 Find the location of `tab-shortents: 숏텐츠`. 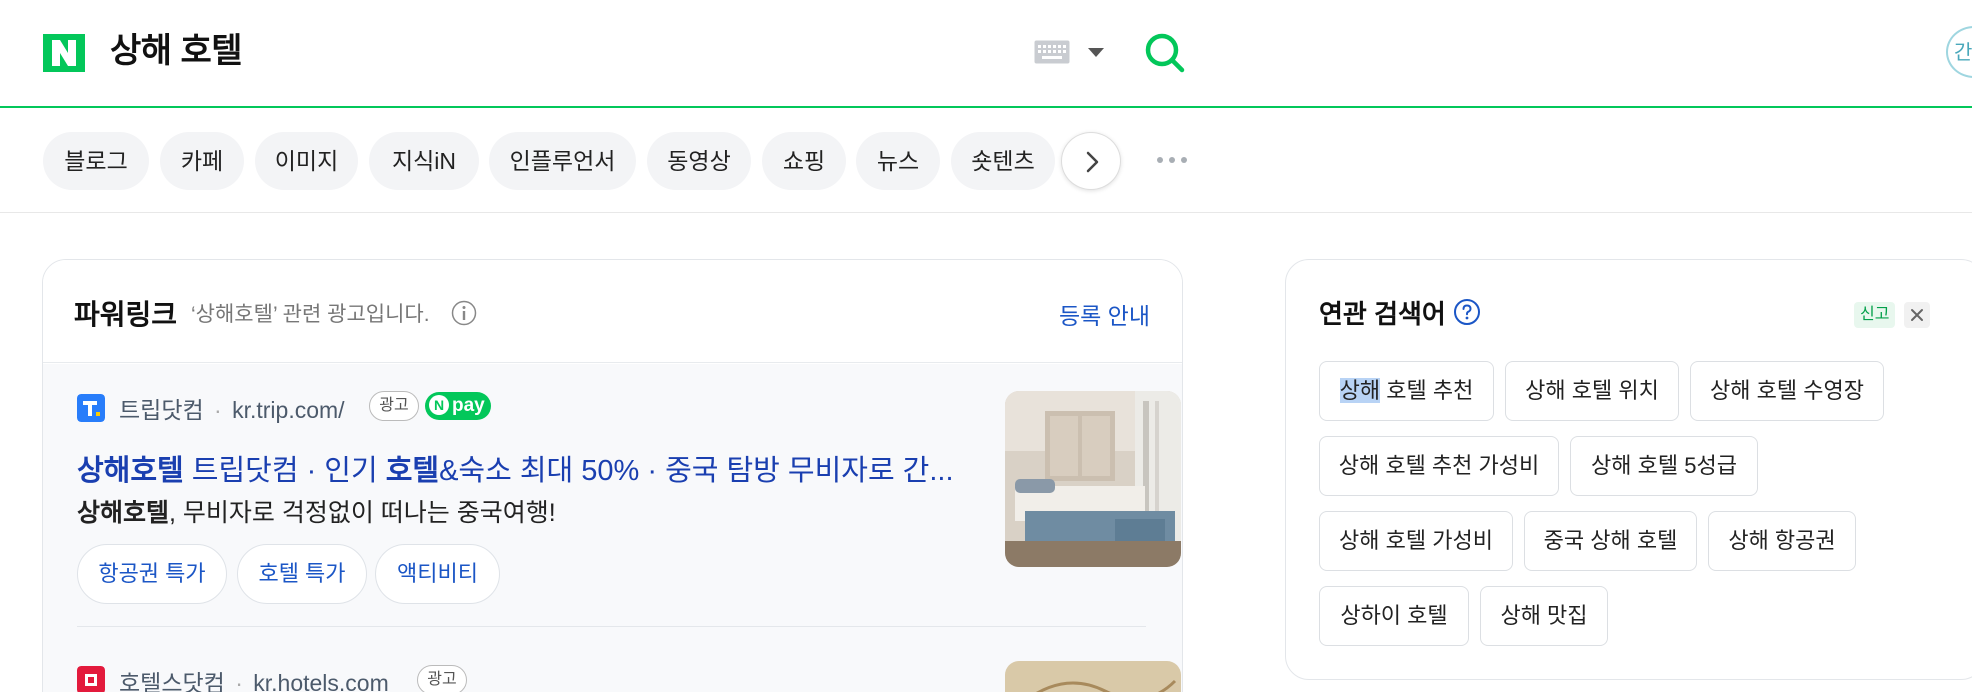

tab-shortents: 숏텐츠 is located at coordinates (1003, 161).